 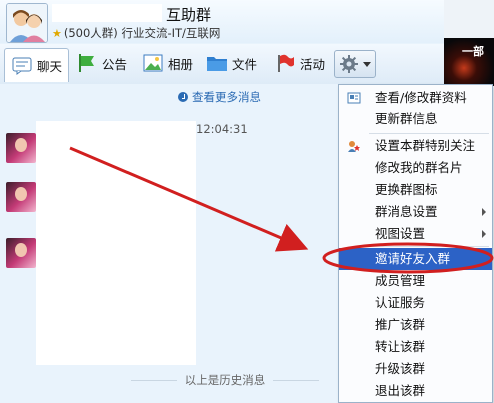 I want to click on group-info: ★ (500人群) 行业交流-IT/互联网, so click(x=136, y=33).